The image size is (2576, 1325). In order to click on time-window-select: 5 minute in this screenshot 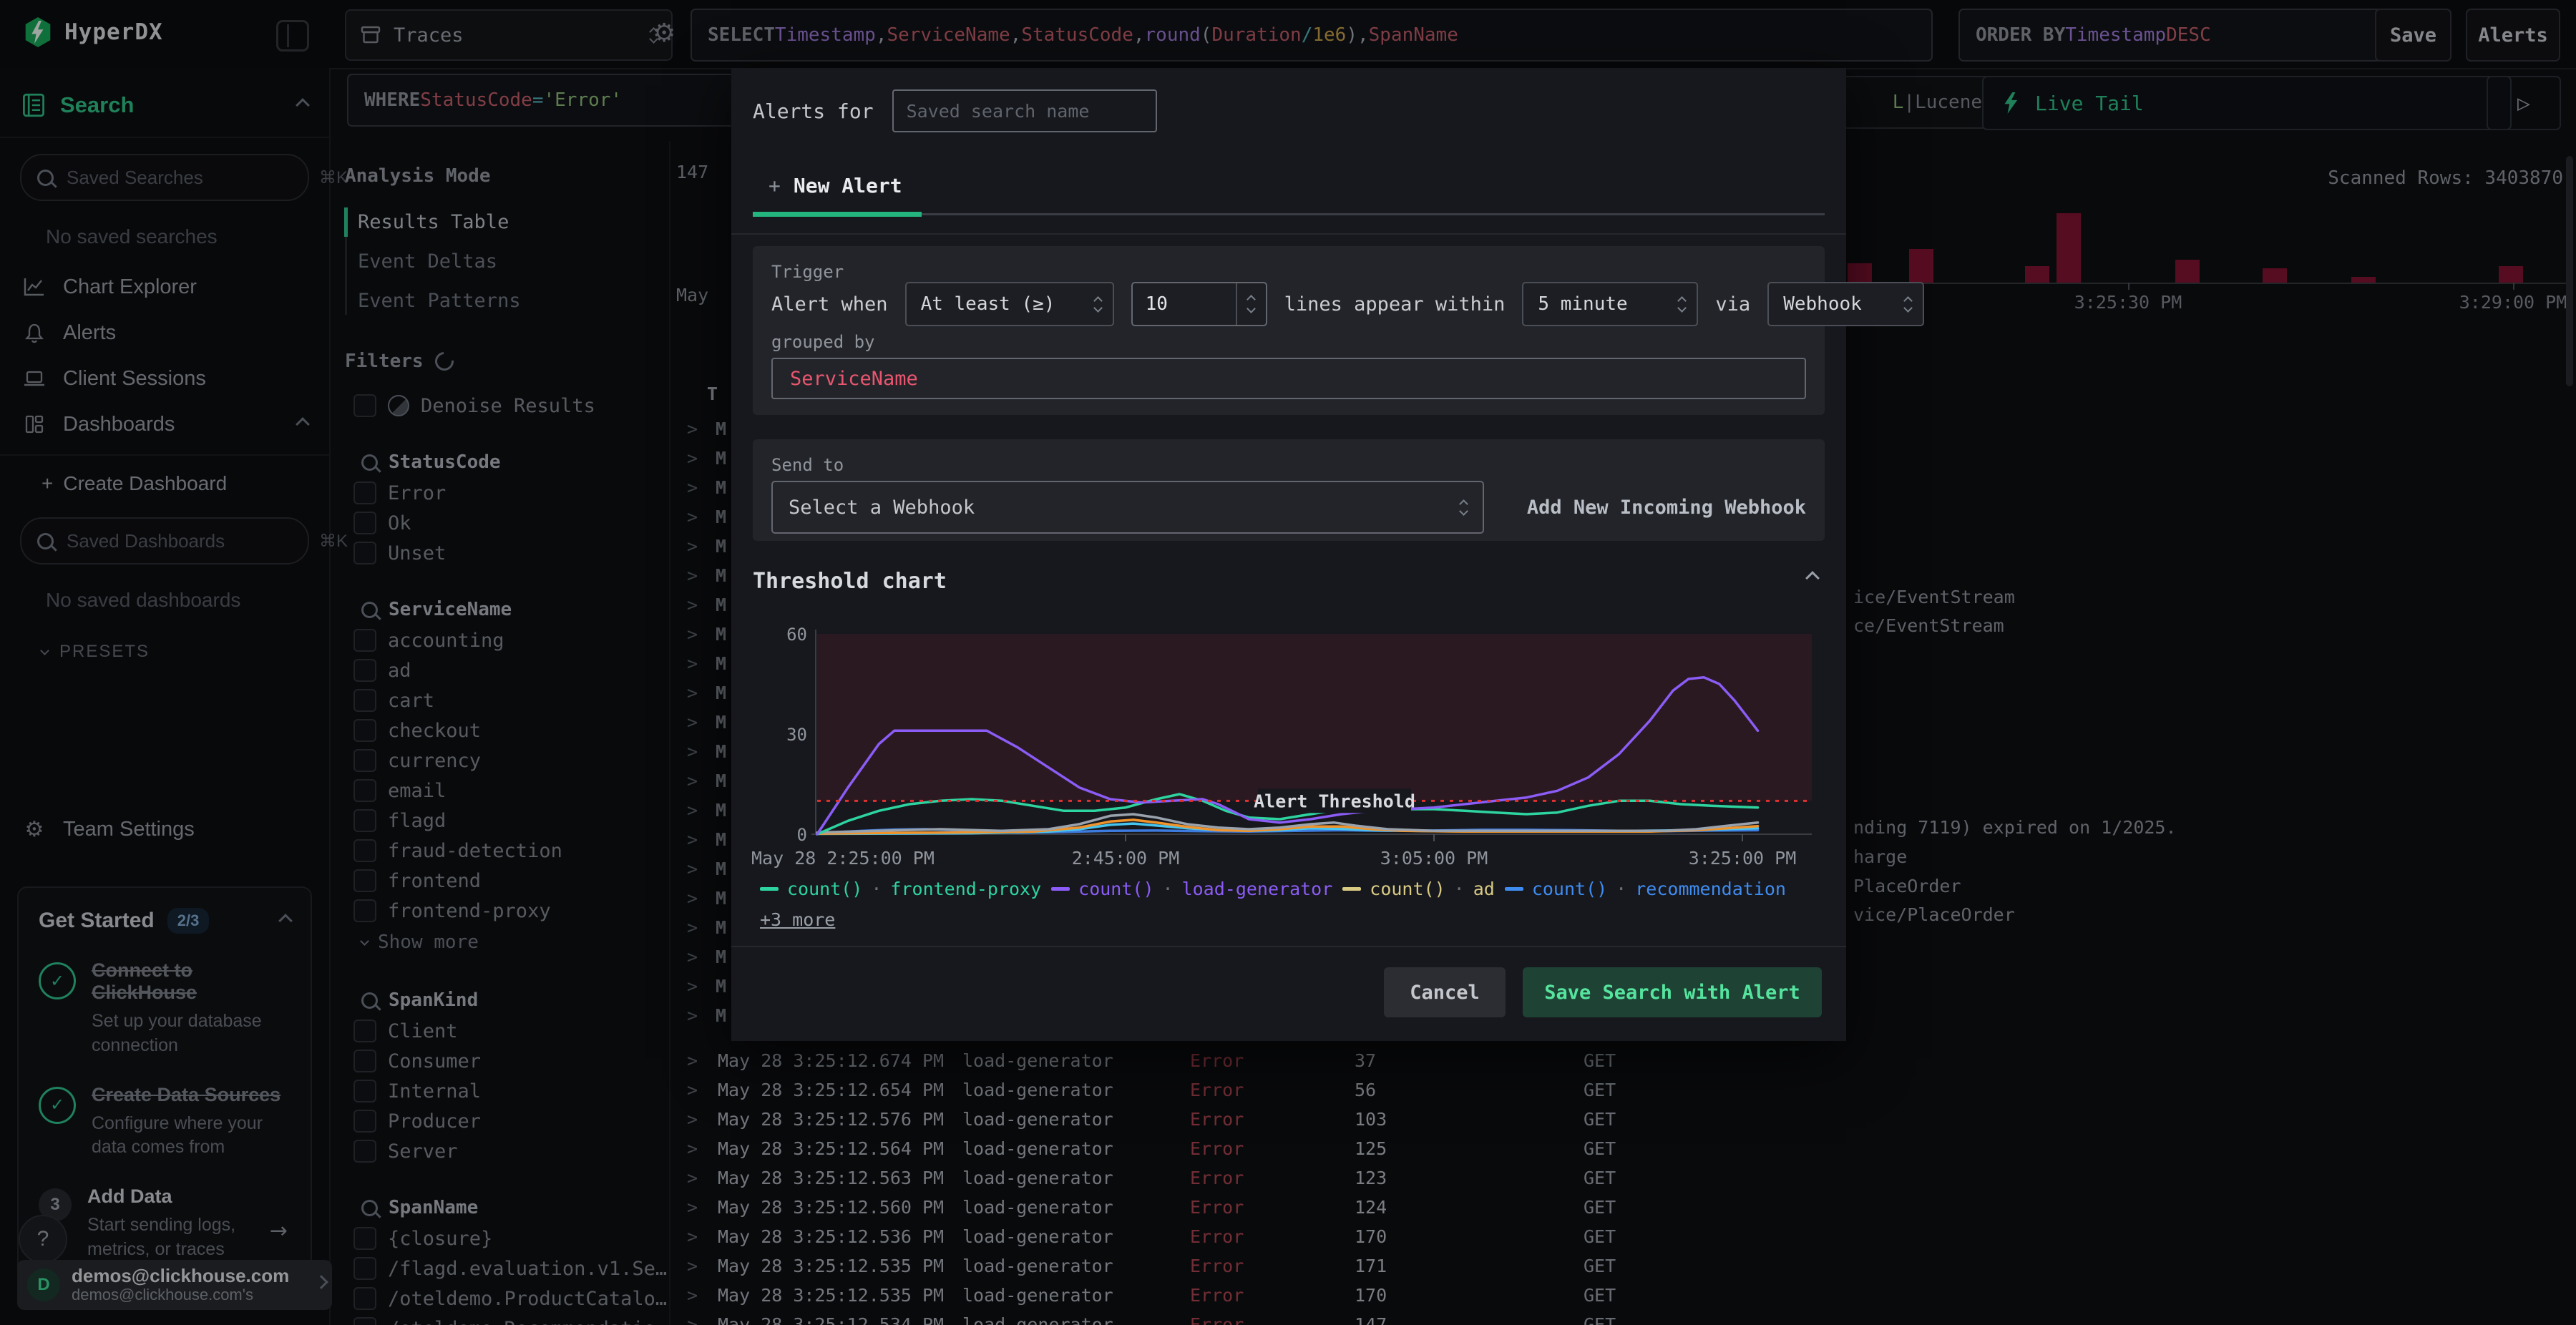, I will do `click(1610, 304)`.